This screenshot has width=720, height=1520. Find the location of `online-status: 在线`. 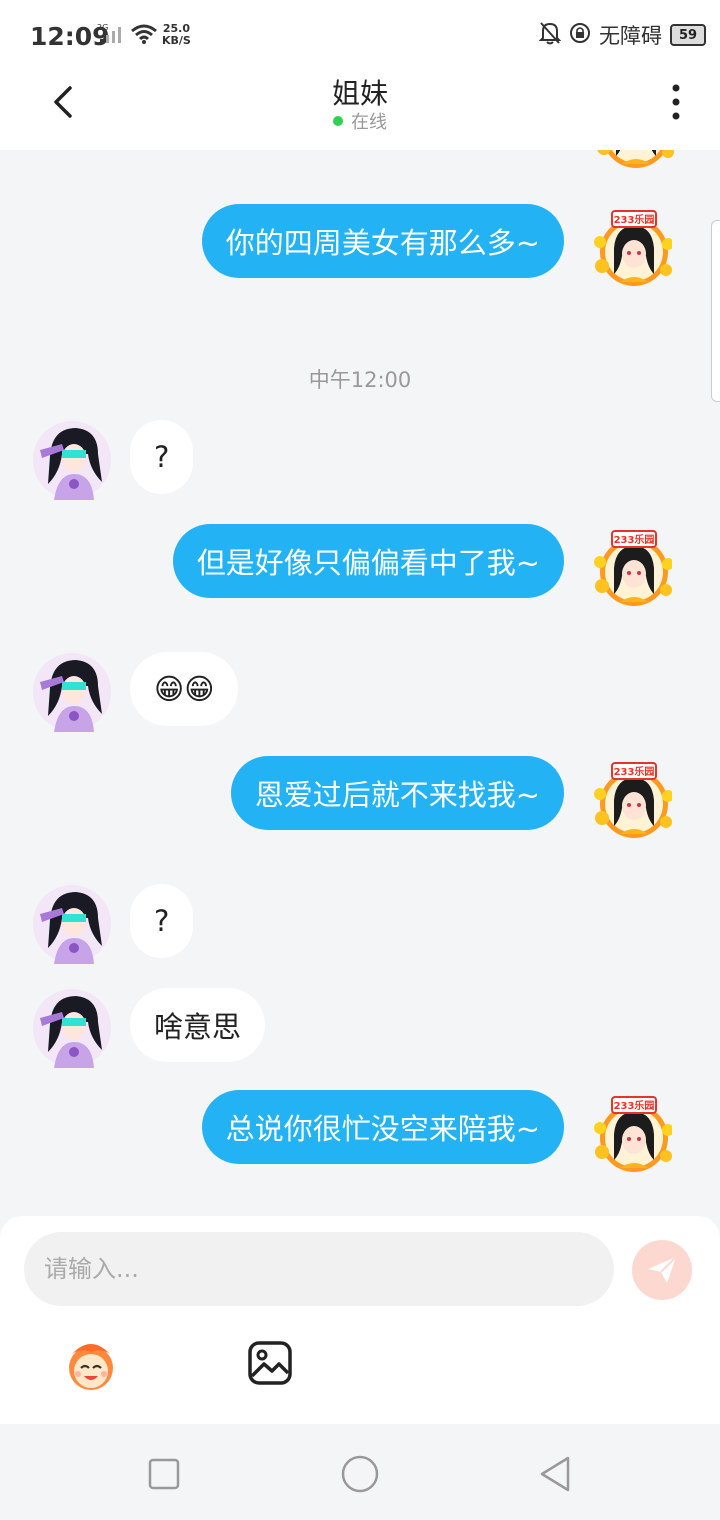

online-status: 在线 is located at coordinates (360, 121).